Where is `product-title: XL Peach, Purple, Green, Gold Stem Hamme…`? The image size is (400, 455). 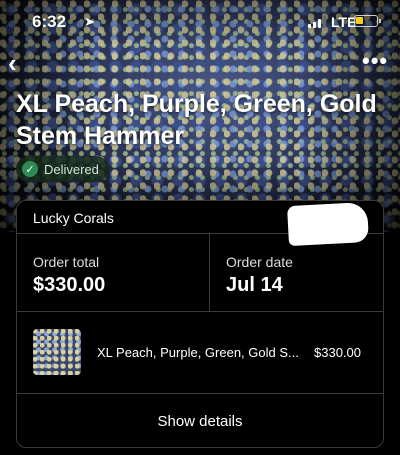 product-title: XL Peach, Purple, Green, Gold Stem Hamme… is located at coordinates (196, 120).